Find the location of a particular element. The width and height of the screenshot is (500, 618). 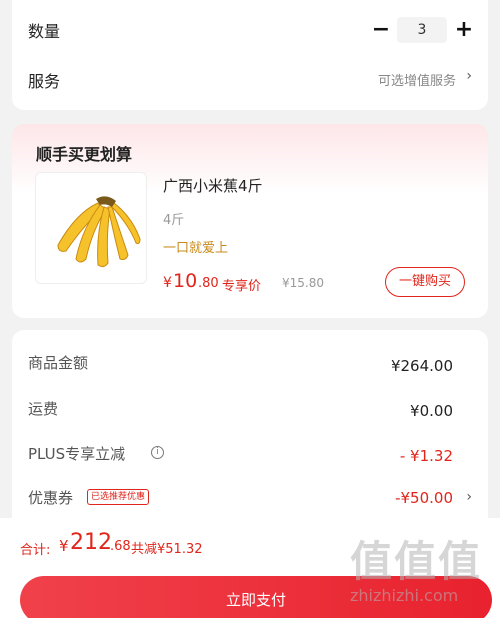

product-slogan: 一口就爱上 is located at coordinates (196, 248).